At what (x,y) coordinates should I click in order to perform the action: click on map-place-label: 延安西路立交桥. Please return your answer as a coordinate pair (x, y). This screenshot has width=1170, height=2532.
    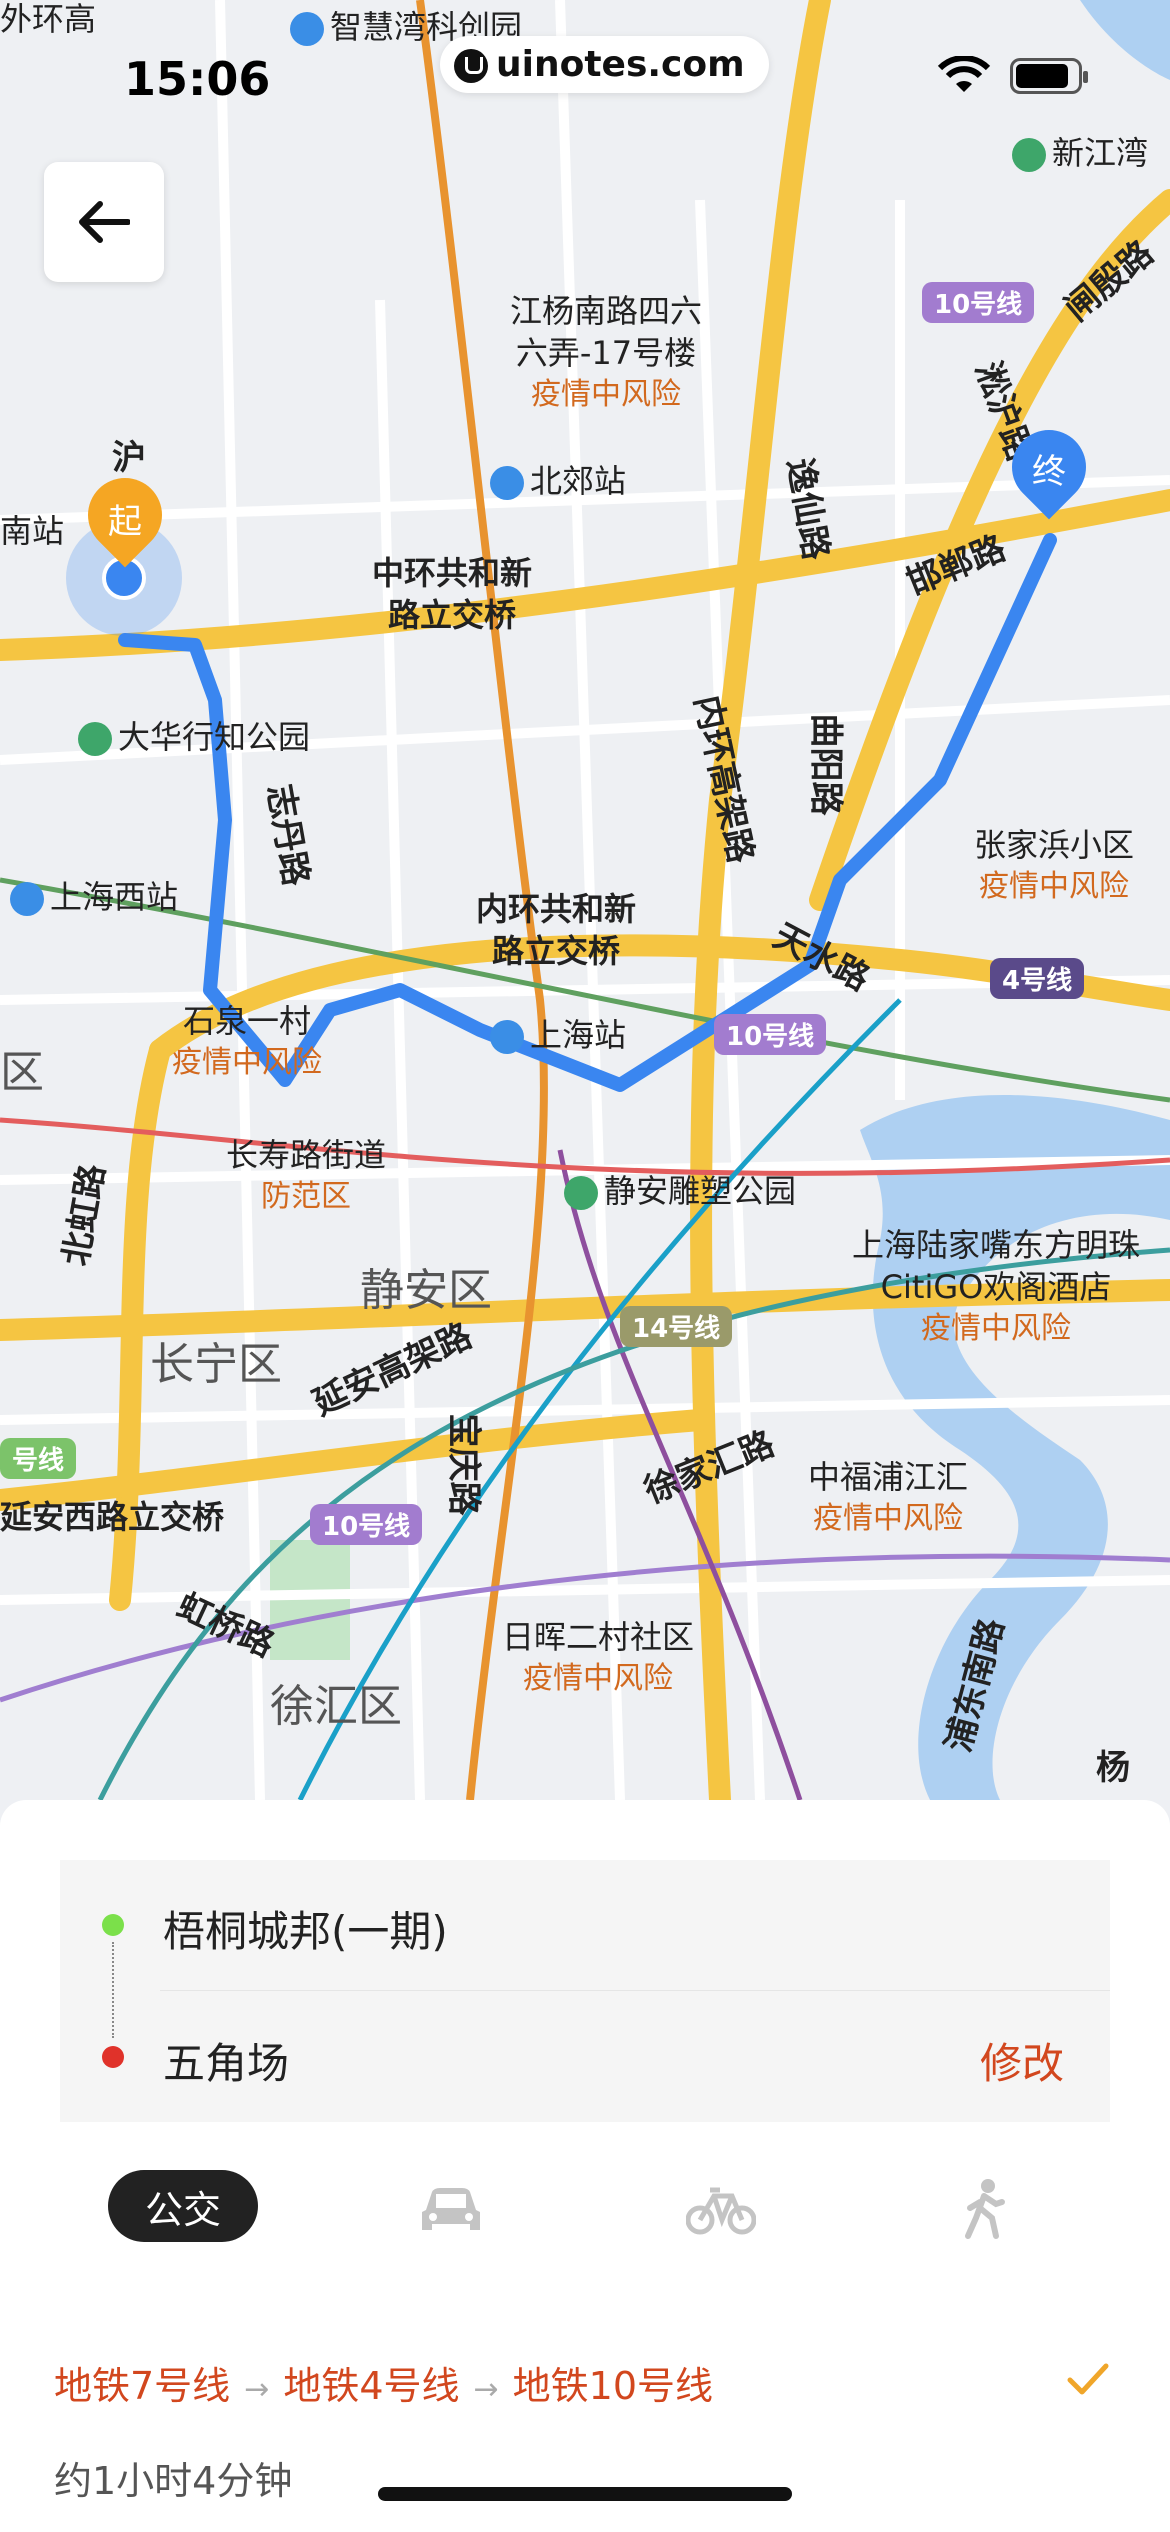
    Looking at the image, I should click on (112, 1517).